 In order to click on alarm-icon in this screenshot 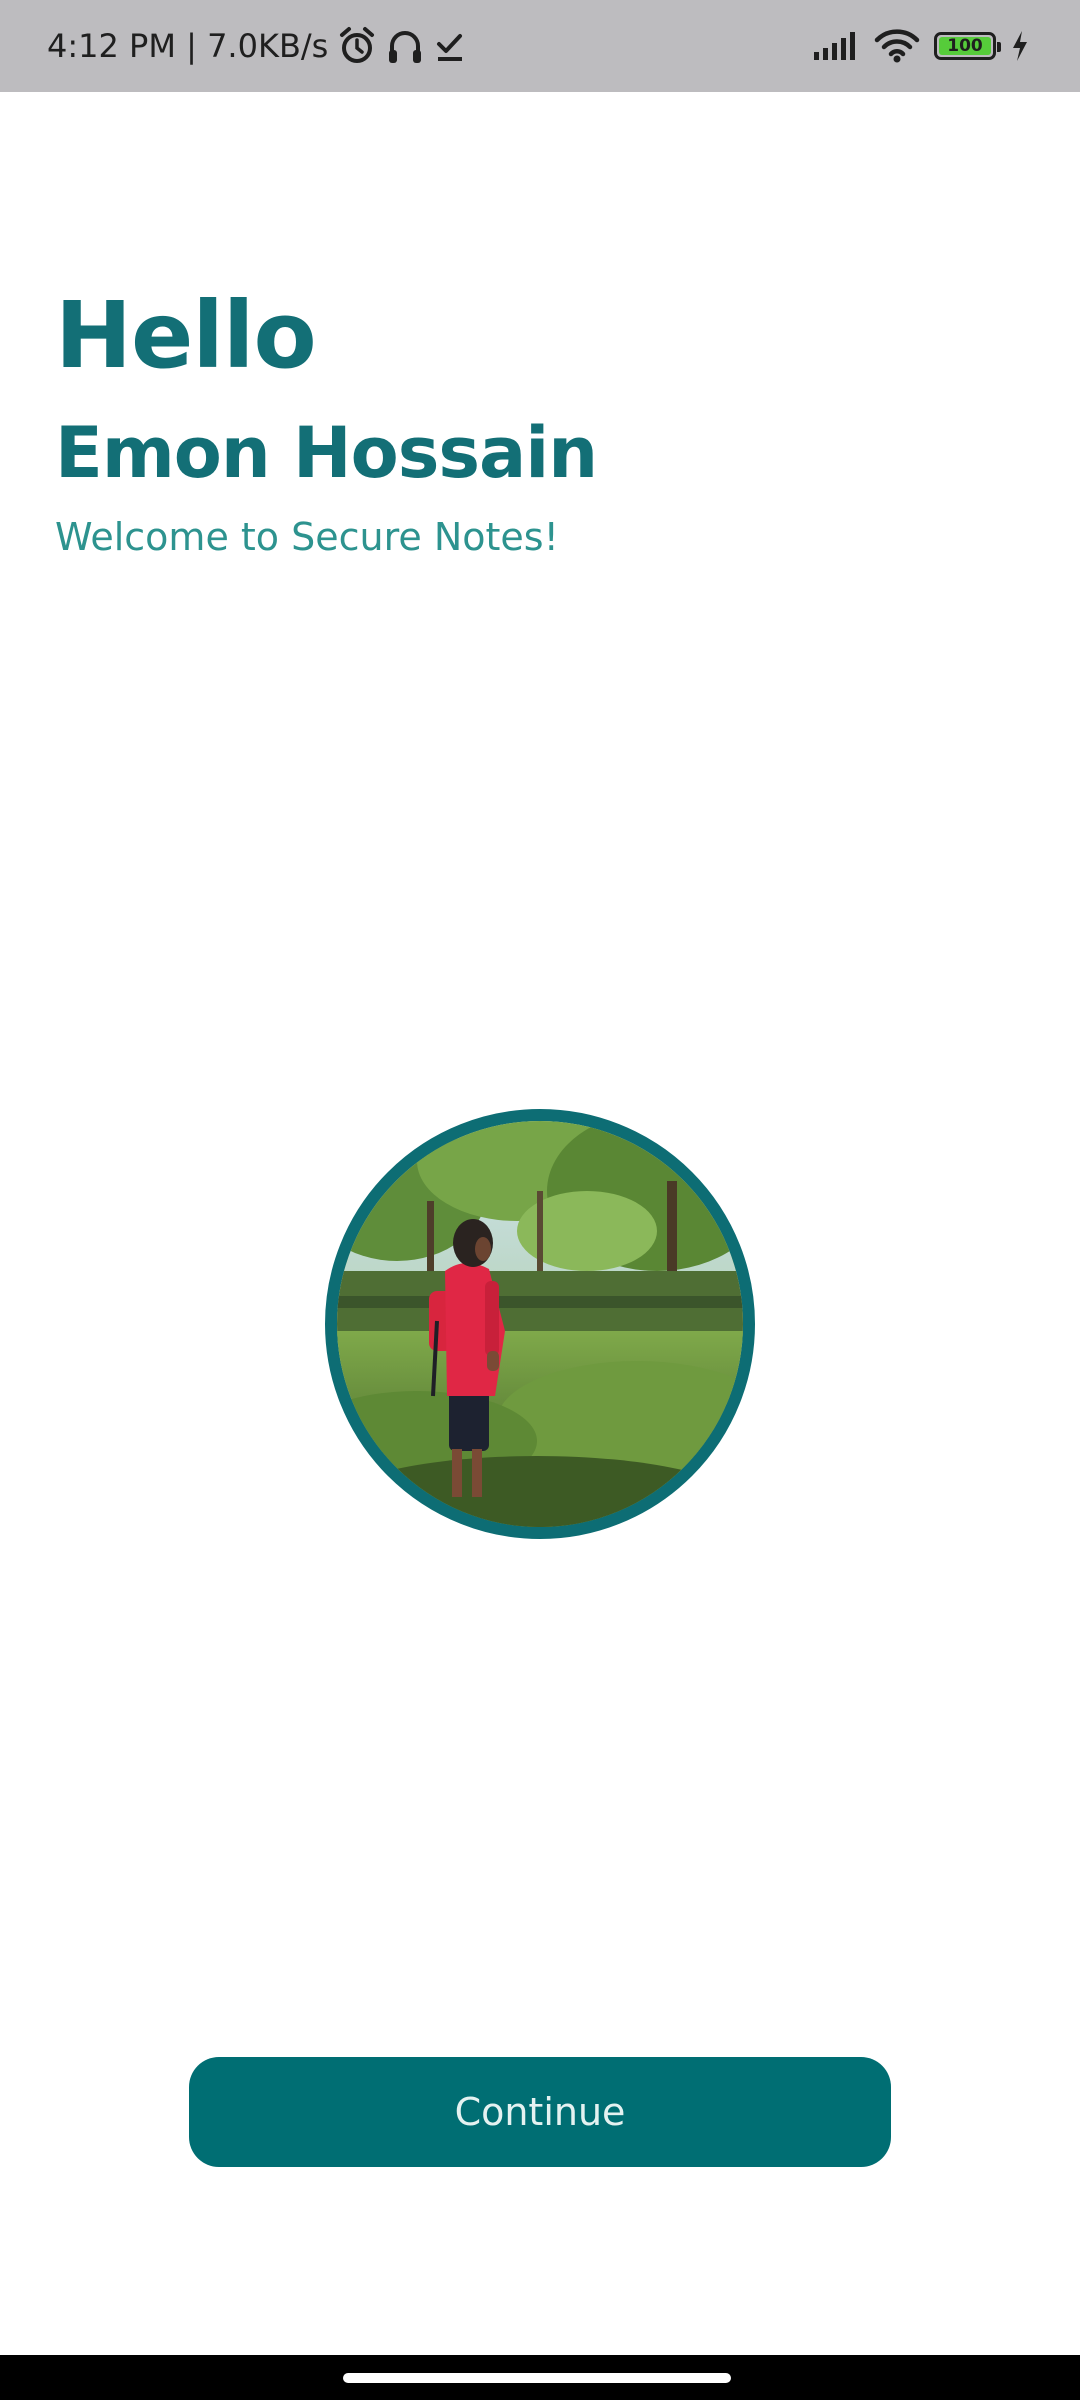, I will do `click(357, 46)`.